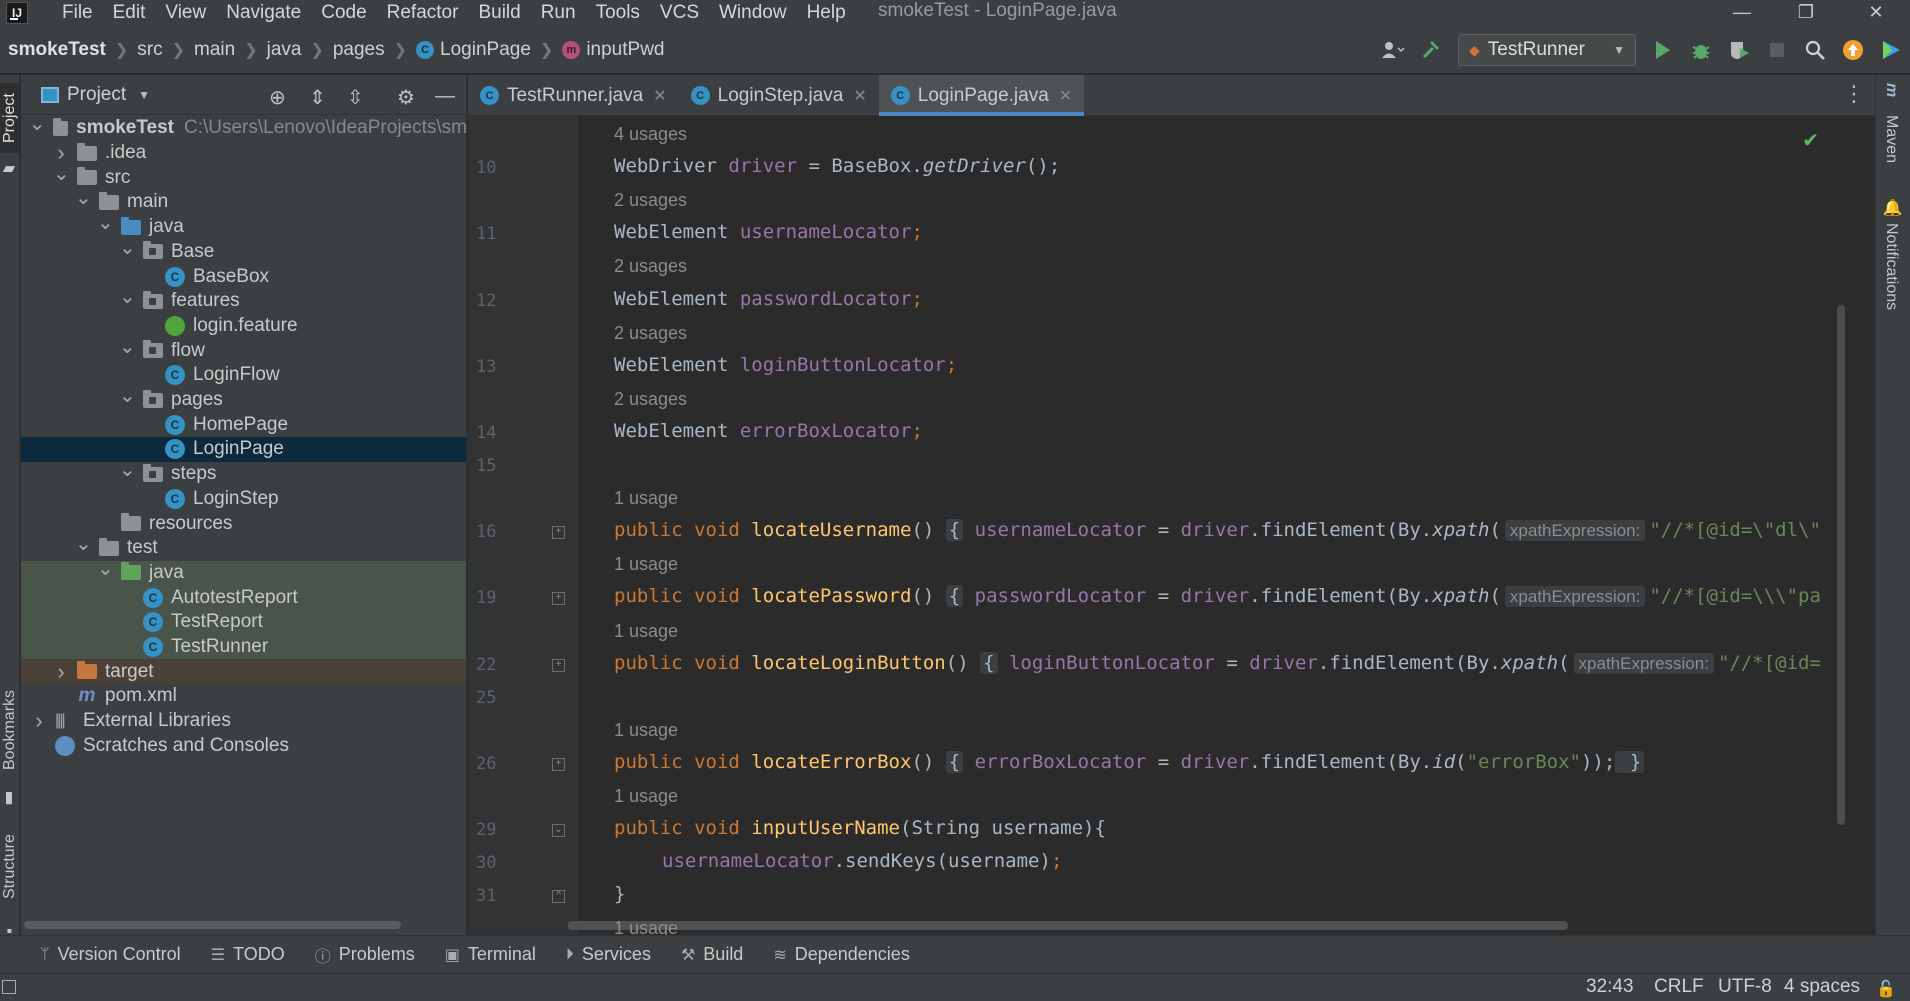  I want to click on build-hammer-icon, so click(1431, 50).